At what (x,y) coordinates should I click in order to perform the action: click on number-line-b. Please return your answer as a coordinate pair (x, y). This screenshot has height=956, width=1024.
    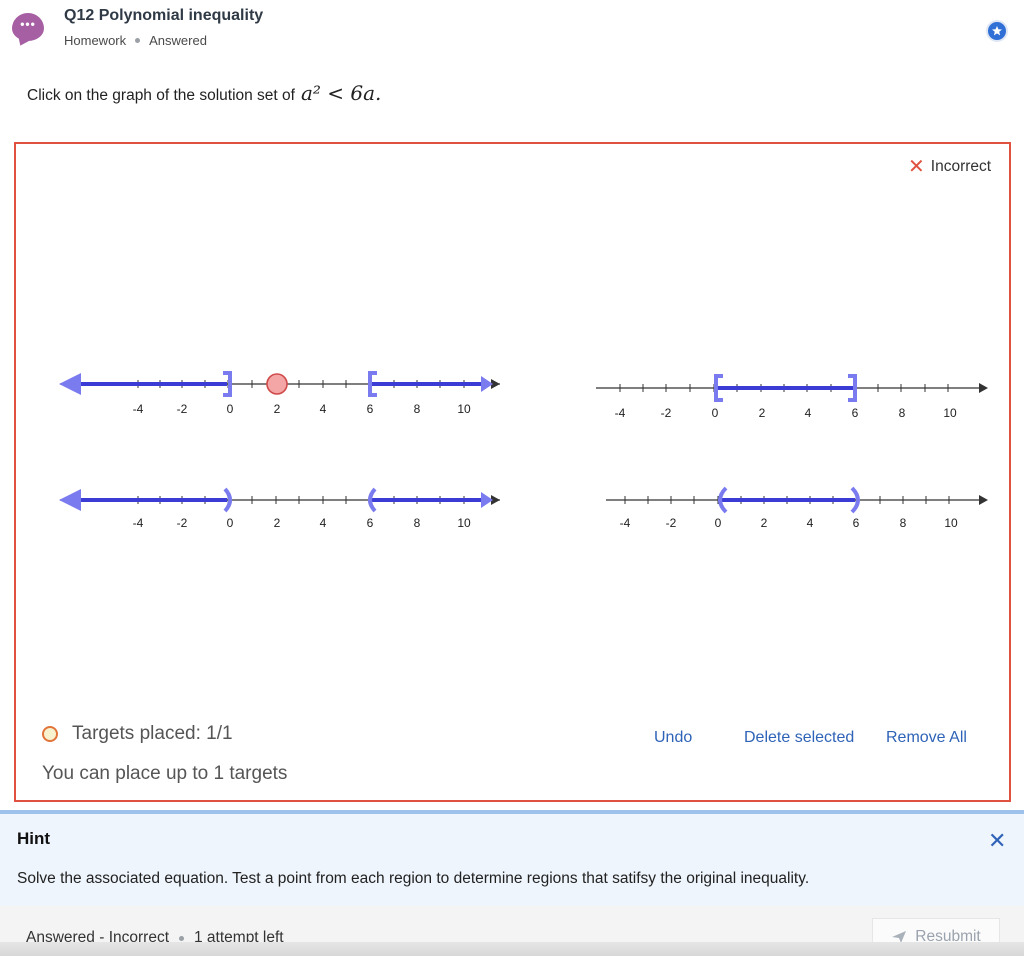
    Looking at the image, I should click on (792, 388).